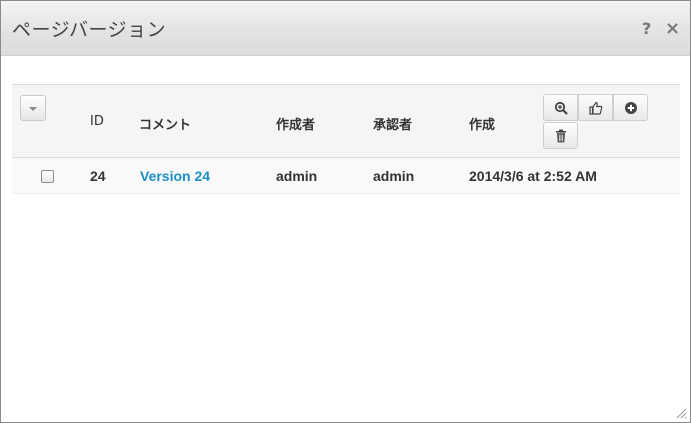  I want to click on header-created: 作成, so click(482, 125).